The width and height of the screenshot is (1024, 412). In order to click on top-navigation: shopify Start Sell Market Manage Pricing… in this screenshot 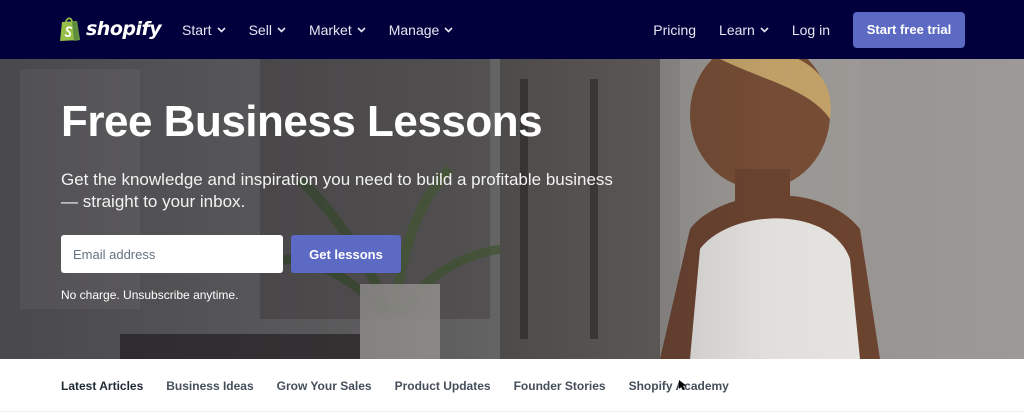, I will do `click(512, 29)`.